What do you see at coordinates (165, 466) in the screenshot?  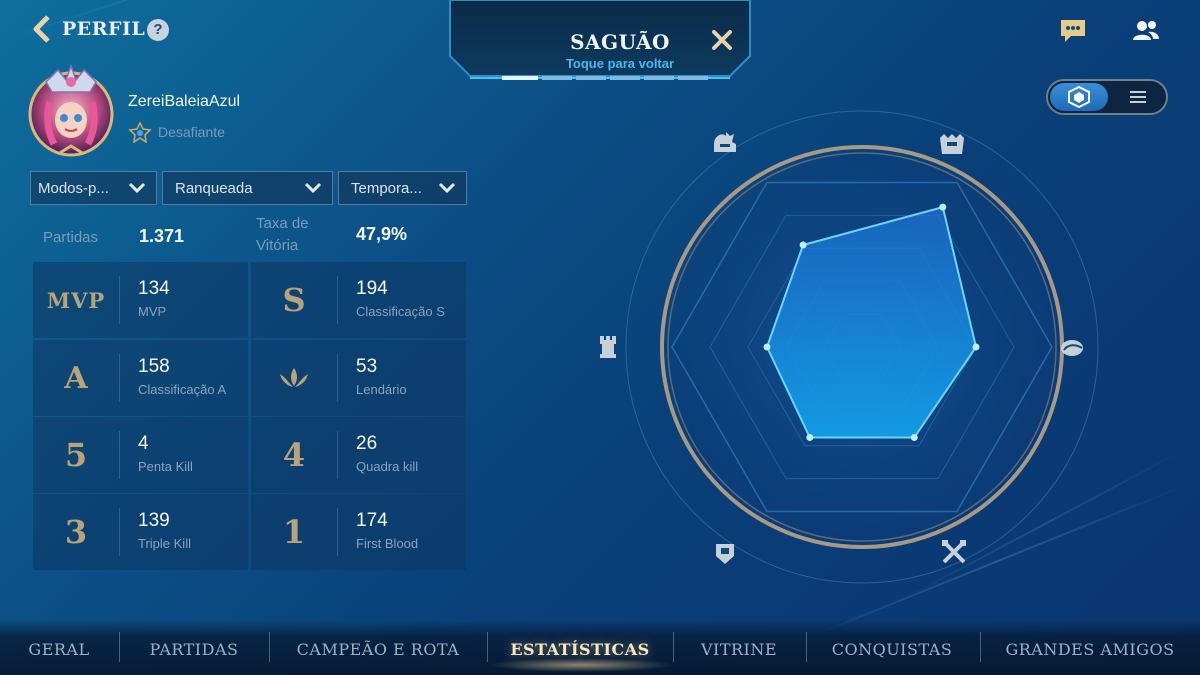 I see `stat-label: Penta Kill` at bounding box center [165, 466].